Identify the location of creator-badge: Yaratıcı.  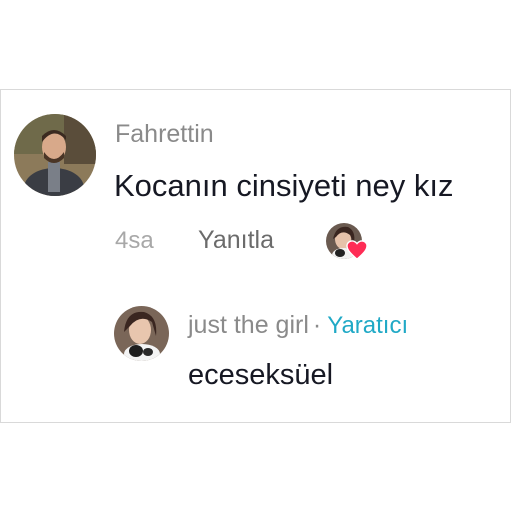
(368, 325).